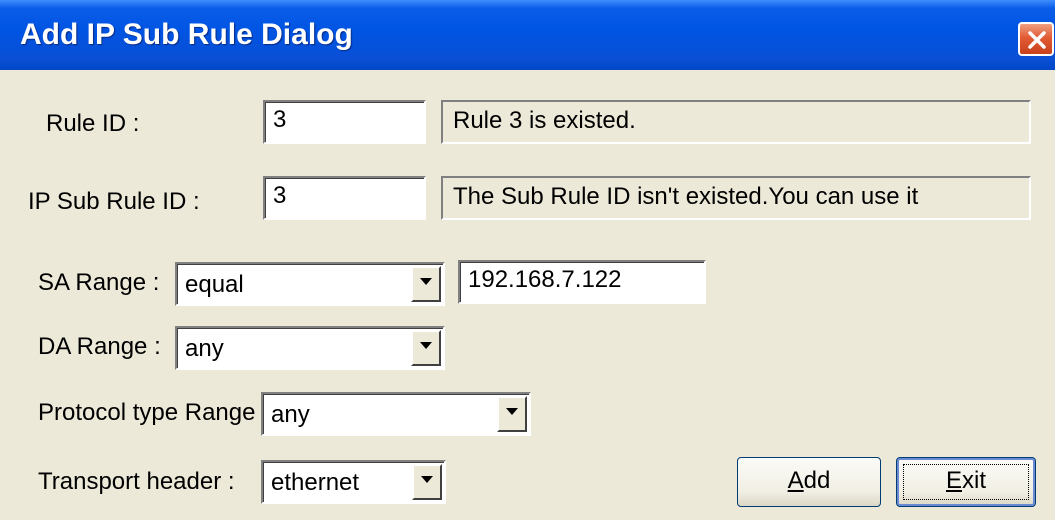 This screenshot has height=520, width=1055. I want to click on sub-rule-id-label: IP Sub Rule ID :, so click(114, 201).